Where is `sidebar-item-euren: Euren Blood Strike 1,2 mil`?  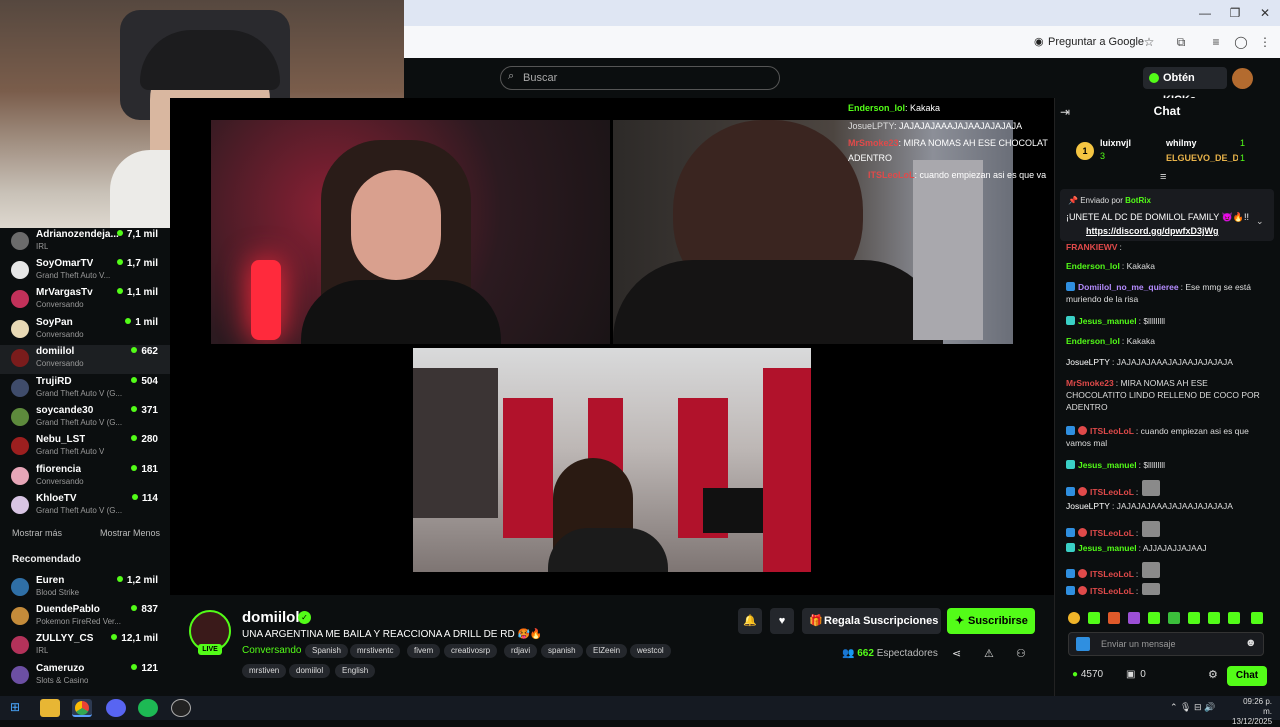
sidebar-item-euren: Euren Blood Strike 1,2 mil is located at coordinates (85, 588).